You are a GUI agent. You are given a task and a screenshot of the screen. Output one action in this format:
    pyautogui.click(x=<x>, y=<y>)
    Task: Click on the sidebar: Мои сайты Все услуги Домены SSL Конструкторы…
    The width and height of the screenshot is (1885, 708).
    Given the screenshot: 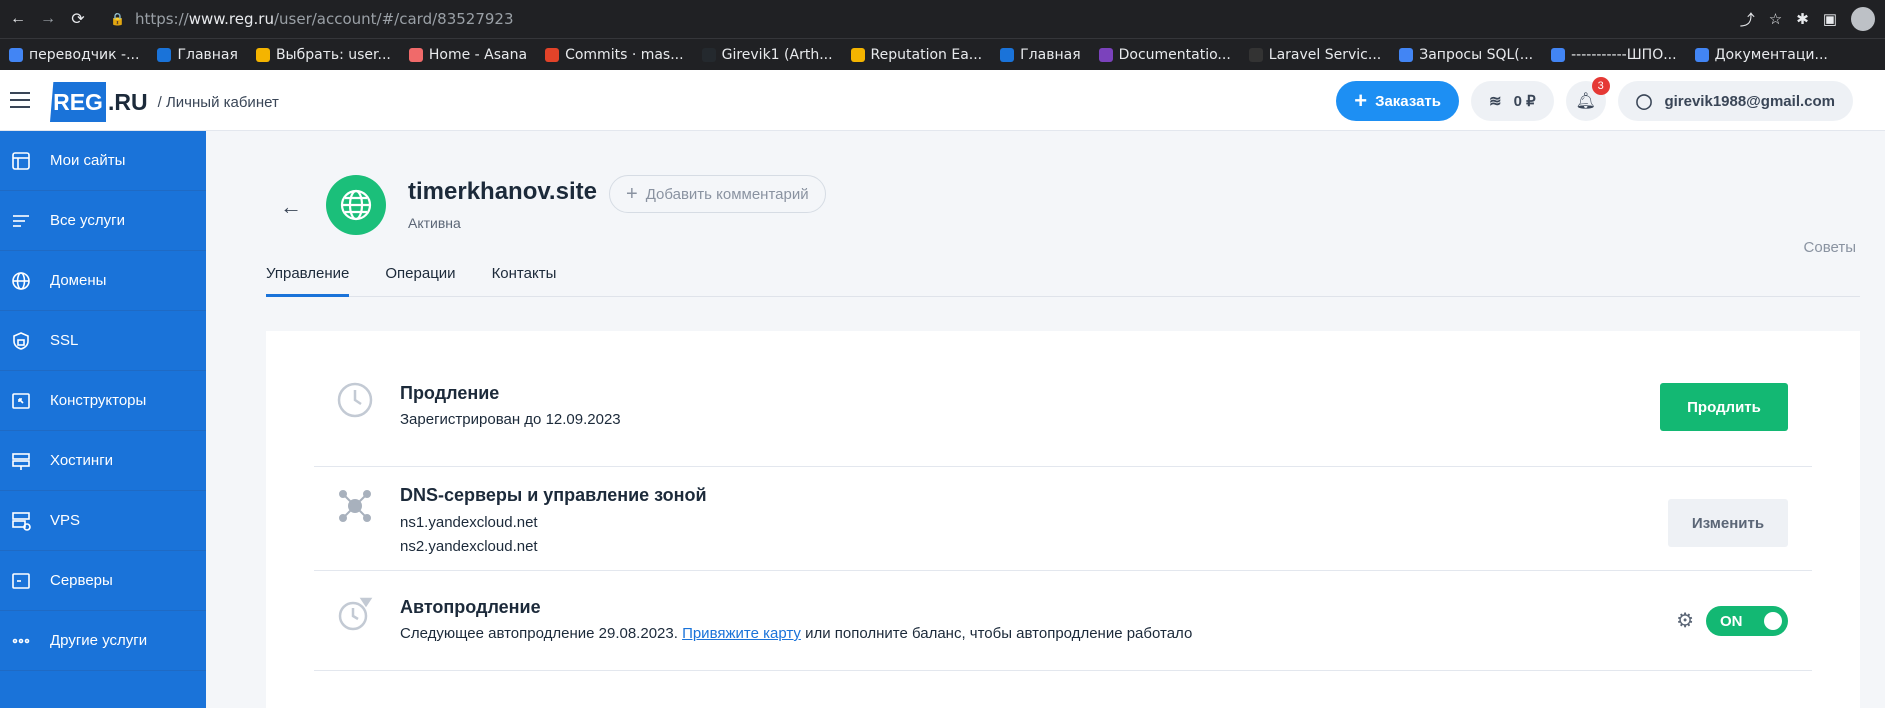 What is the action you would take?
    pyautogui.click(x=103, y=419)
    